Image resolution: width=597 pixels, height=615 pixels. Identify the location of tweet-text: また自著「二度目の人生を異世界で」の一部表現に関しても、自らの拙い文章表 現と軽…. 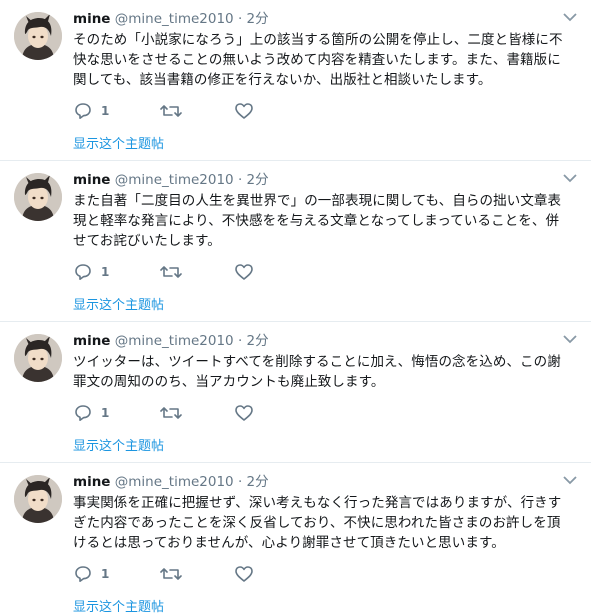
(317, 221).